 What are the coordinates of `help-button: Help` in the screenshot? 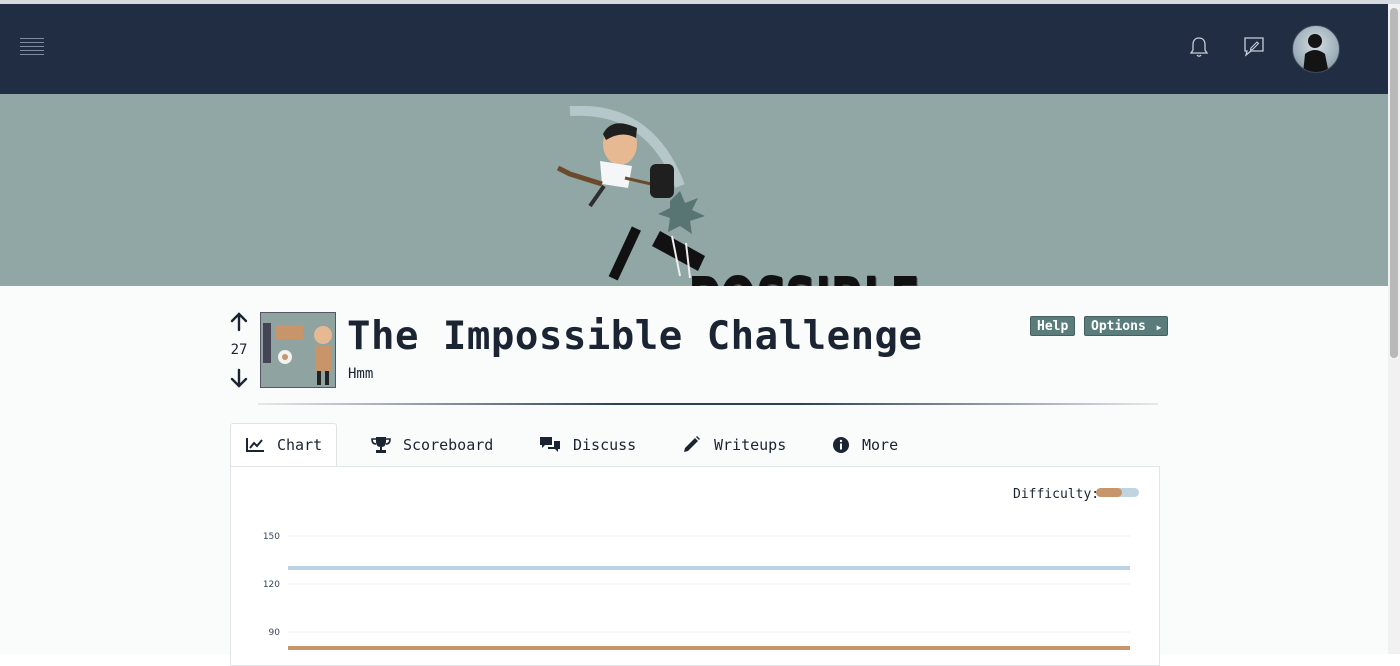 It's located at (1053, 326).